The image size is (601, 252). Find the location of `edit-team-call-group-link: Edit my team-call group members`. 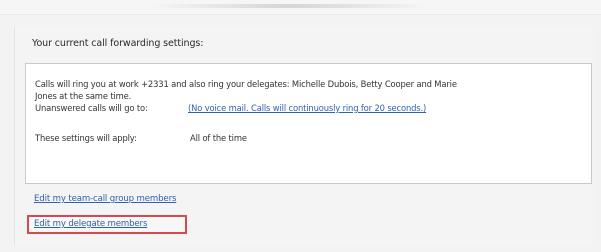

edit-team-call-group-link: Edit my team-call group members is located at coordinates (105, 199).